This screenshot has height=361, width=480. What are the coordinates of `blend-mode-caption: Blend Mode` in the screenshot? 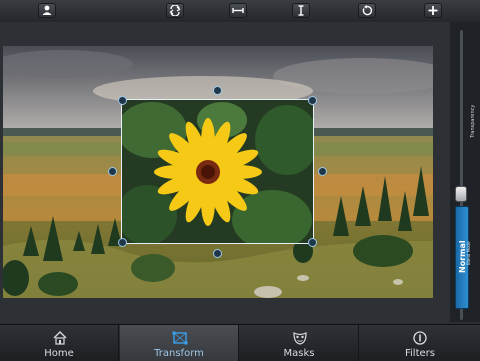 It's located at (468, 253).